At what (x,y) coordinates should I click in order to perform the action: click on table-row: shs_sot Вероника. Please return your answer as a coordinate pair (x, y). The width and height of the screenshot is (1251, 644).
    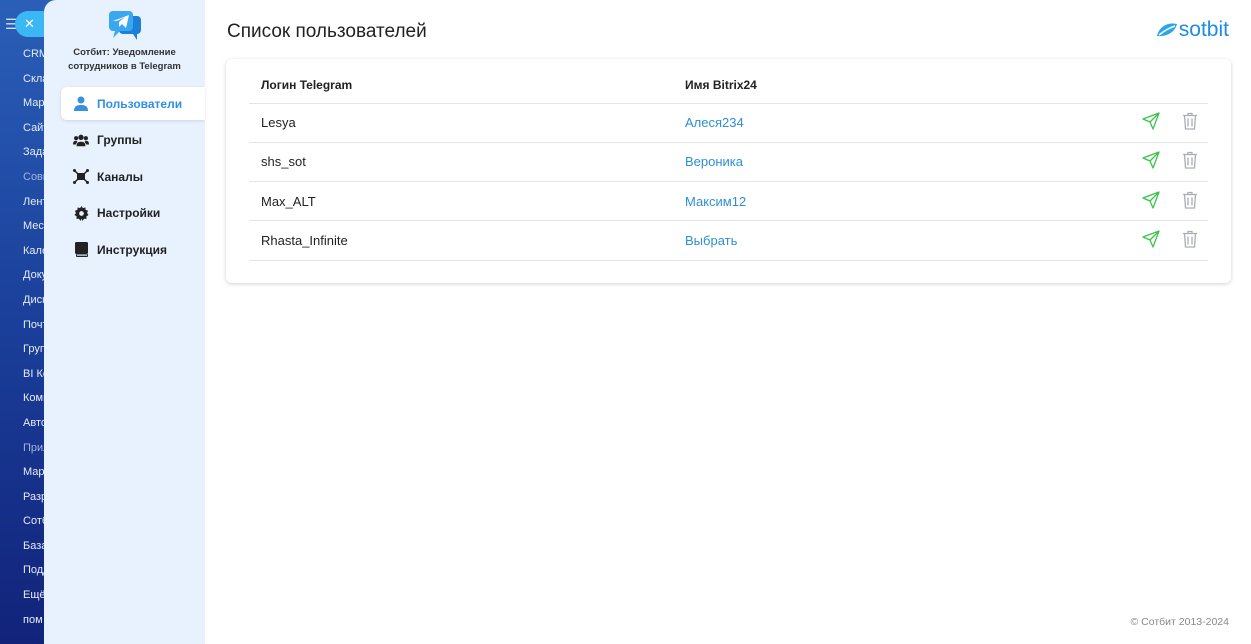
    Looking at the image, I should click on (728, 162).